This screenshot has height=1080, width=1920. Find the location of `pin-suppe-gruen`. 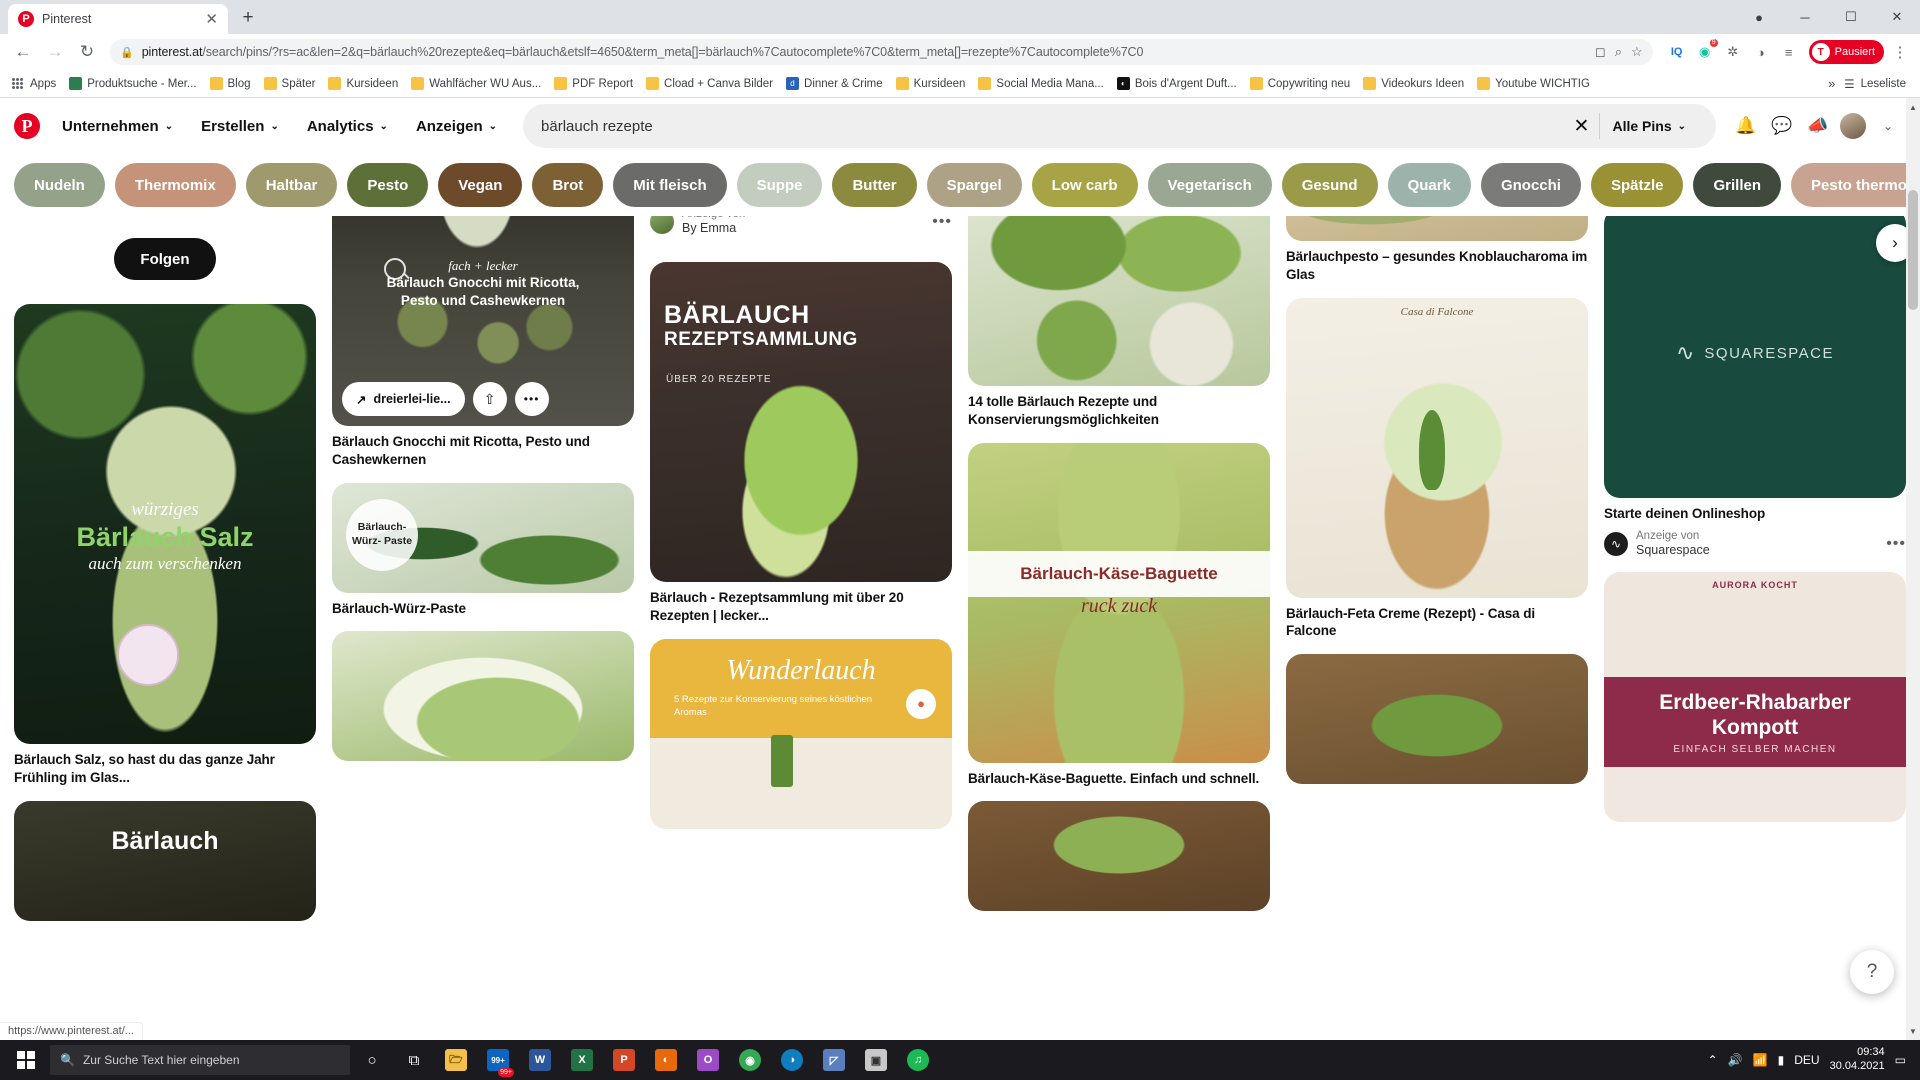

pin-suppe-gruen is located at coordinates (483, 696).